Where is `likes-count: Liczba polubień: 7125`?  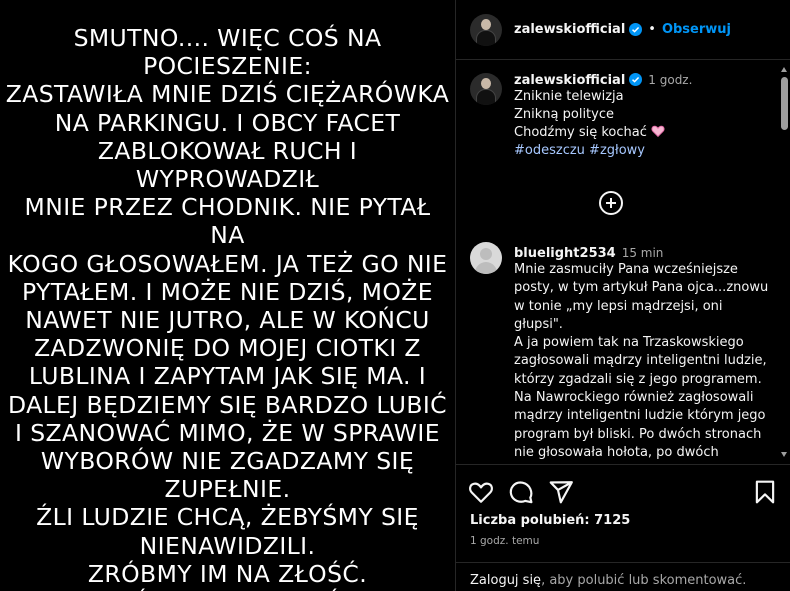
likes-count: Liczba polubień: 7125 is located at coordinates (550, 520).